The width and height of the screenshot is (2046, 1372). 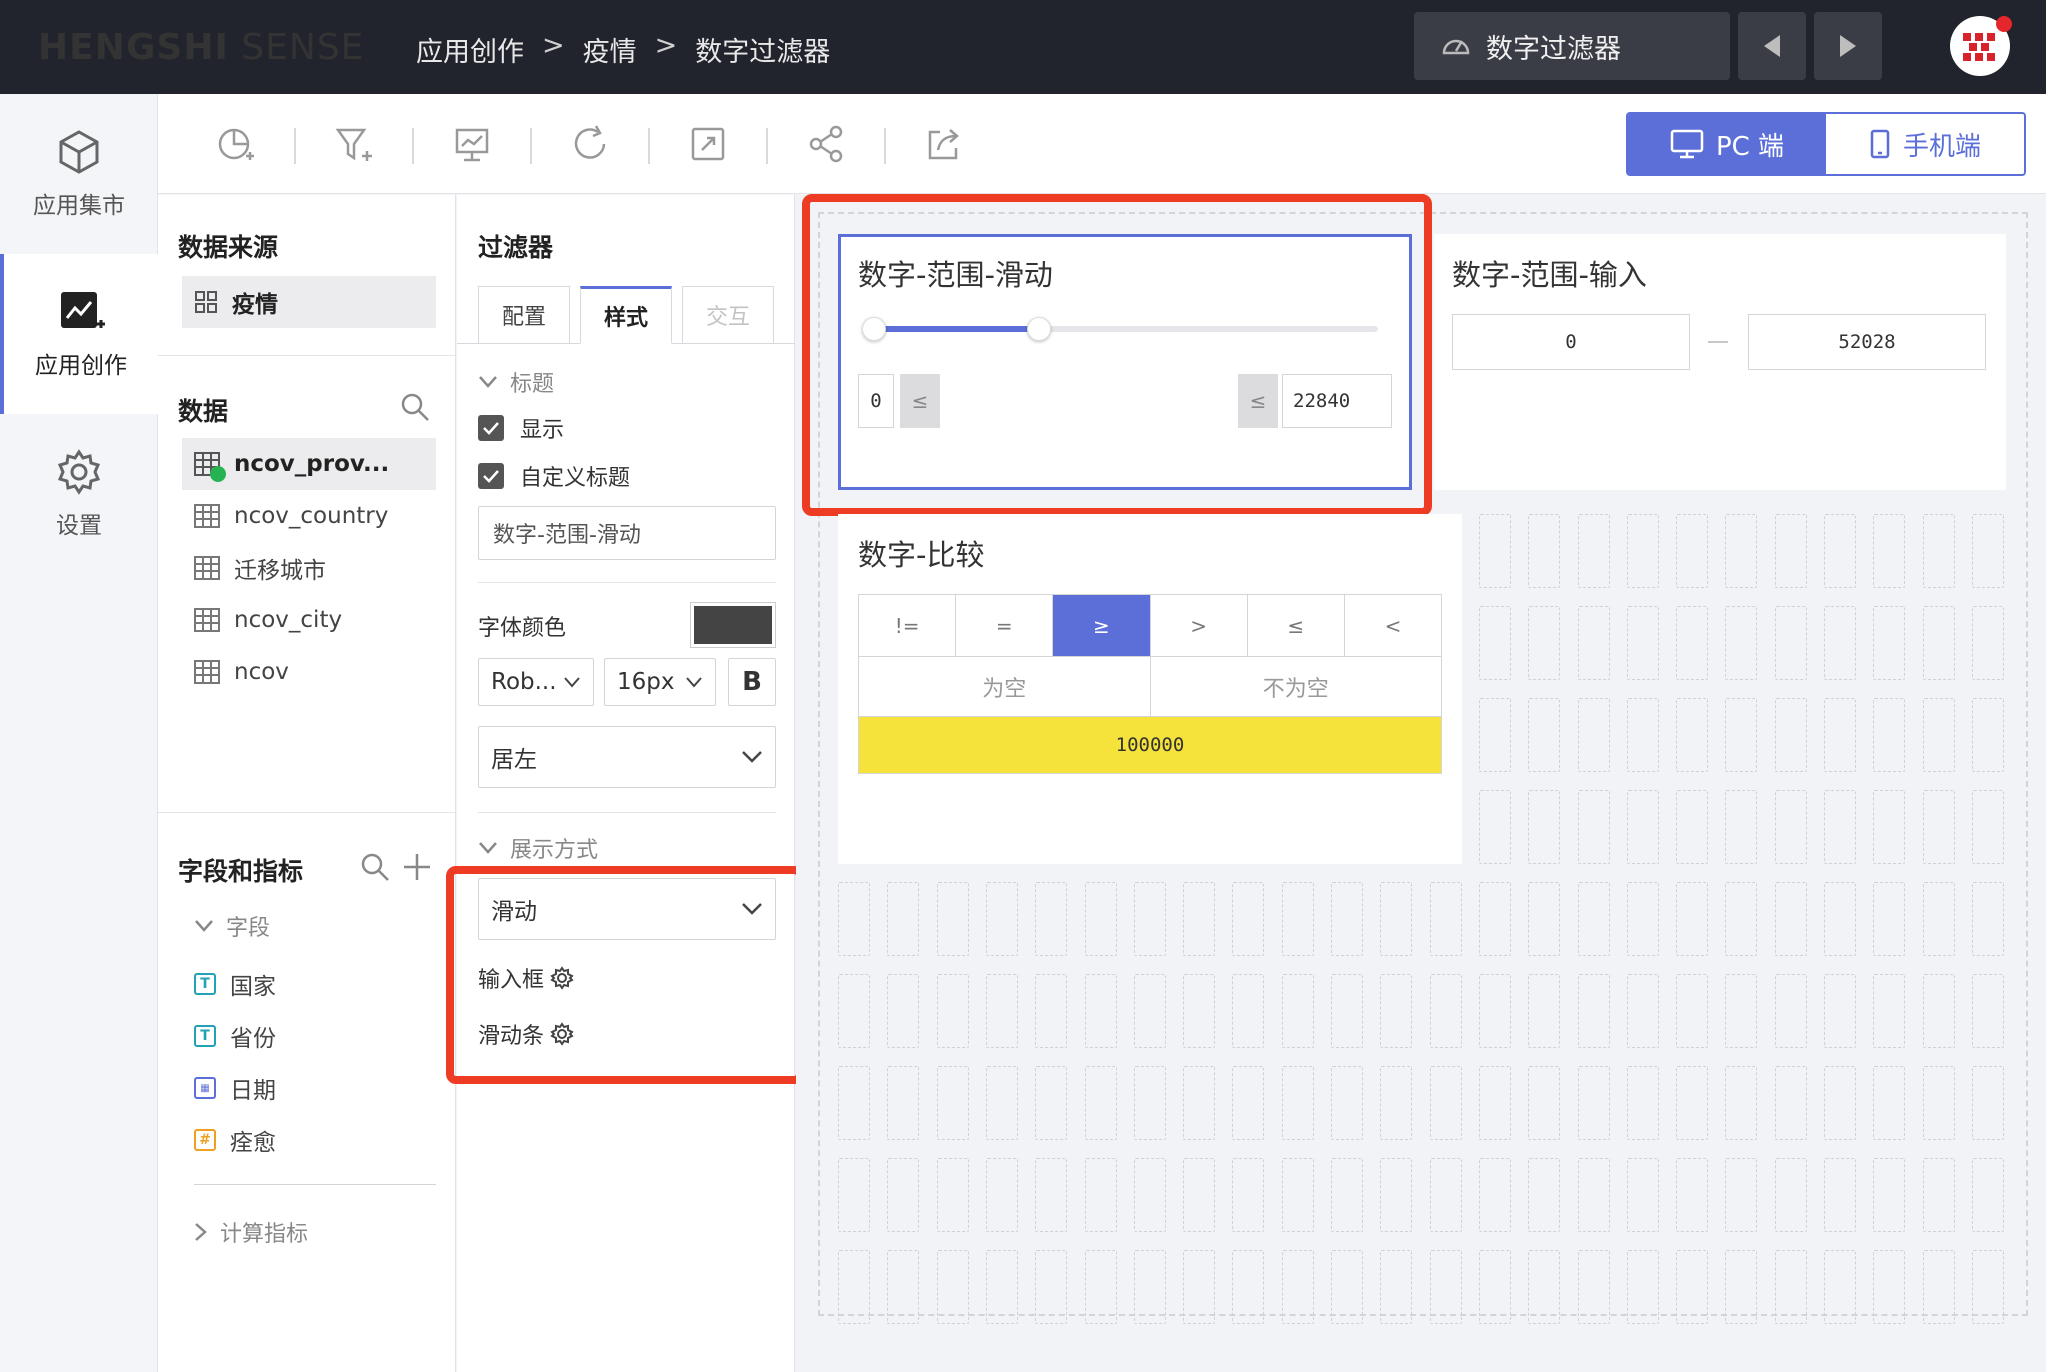 What do you see at coordinates (235, 1036) in the screenshot?
I see `field-item: T 省份` at bounding box center [235, 1036].